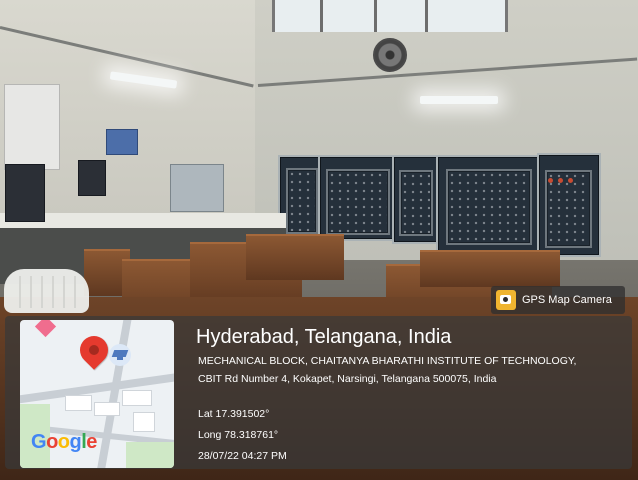 This screenshot has height=480, width=638. Describe the element at coordinates (45, 329) in the screenshot. I see `map-marker-shape` at that location.